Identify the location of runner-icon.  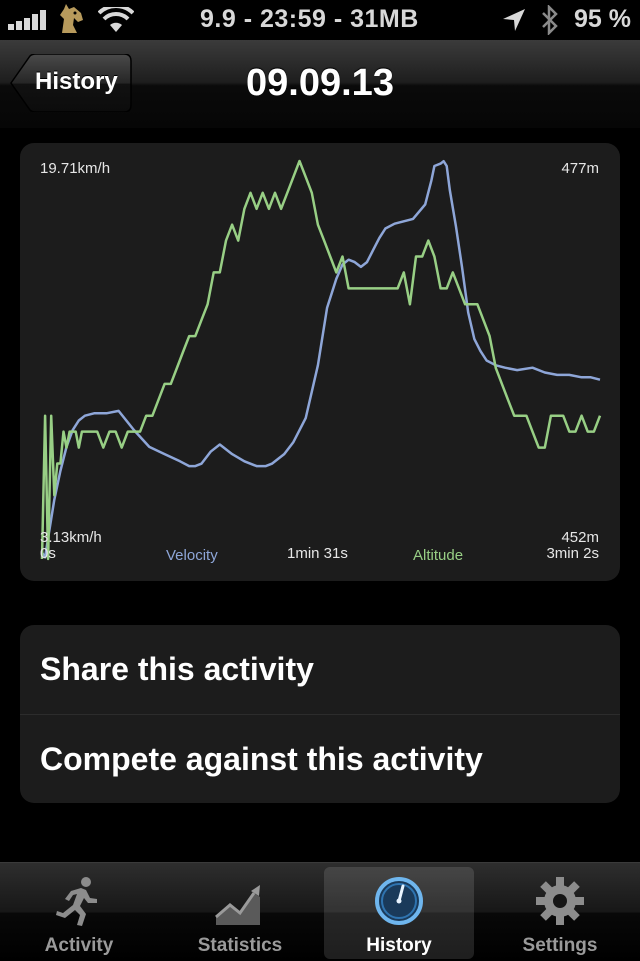
(76, 901).